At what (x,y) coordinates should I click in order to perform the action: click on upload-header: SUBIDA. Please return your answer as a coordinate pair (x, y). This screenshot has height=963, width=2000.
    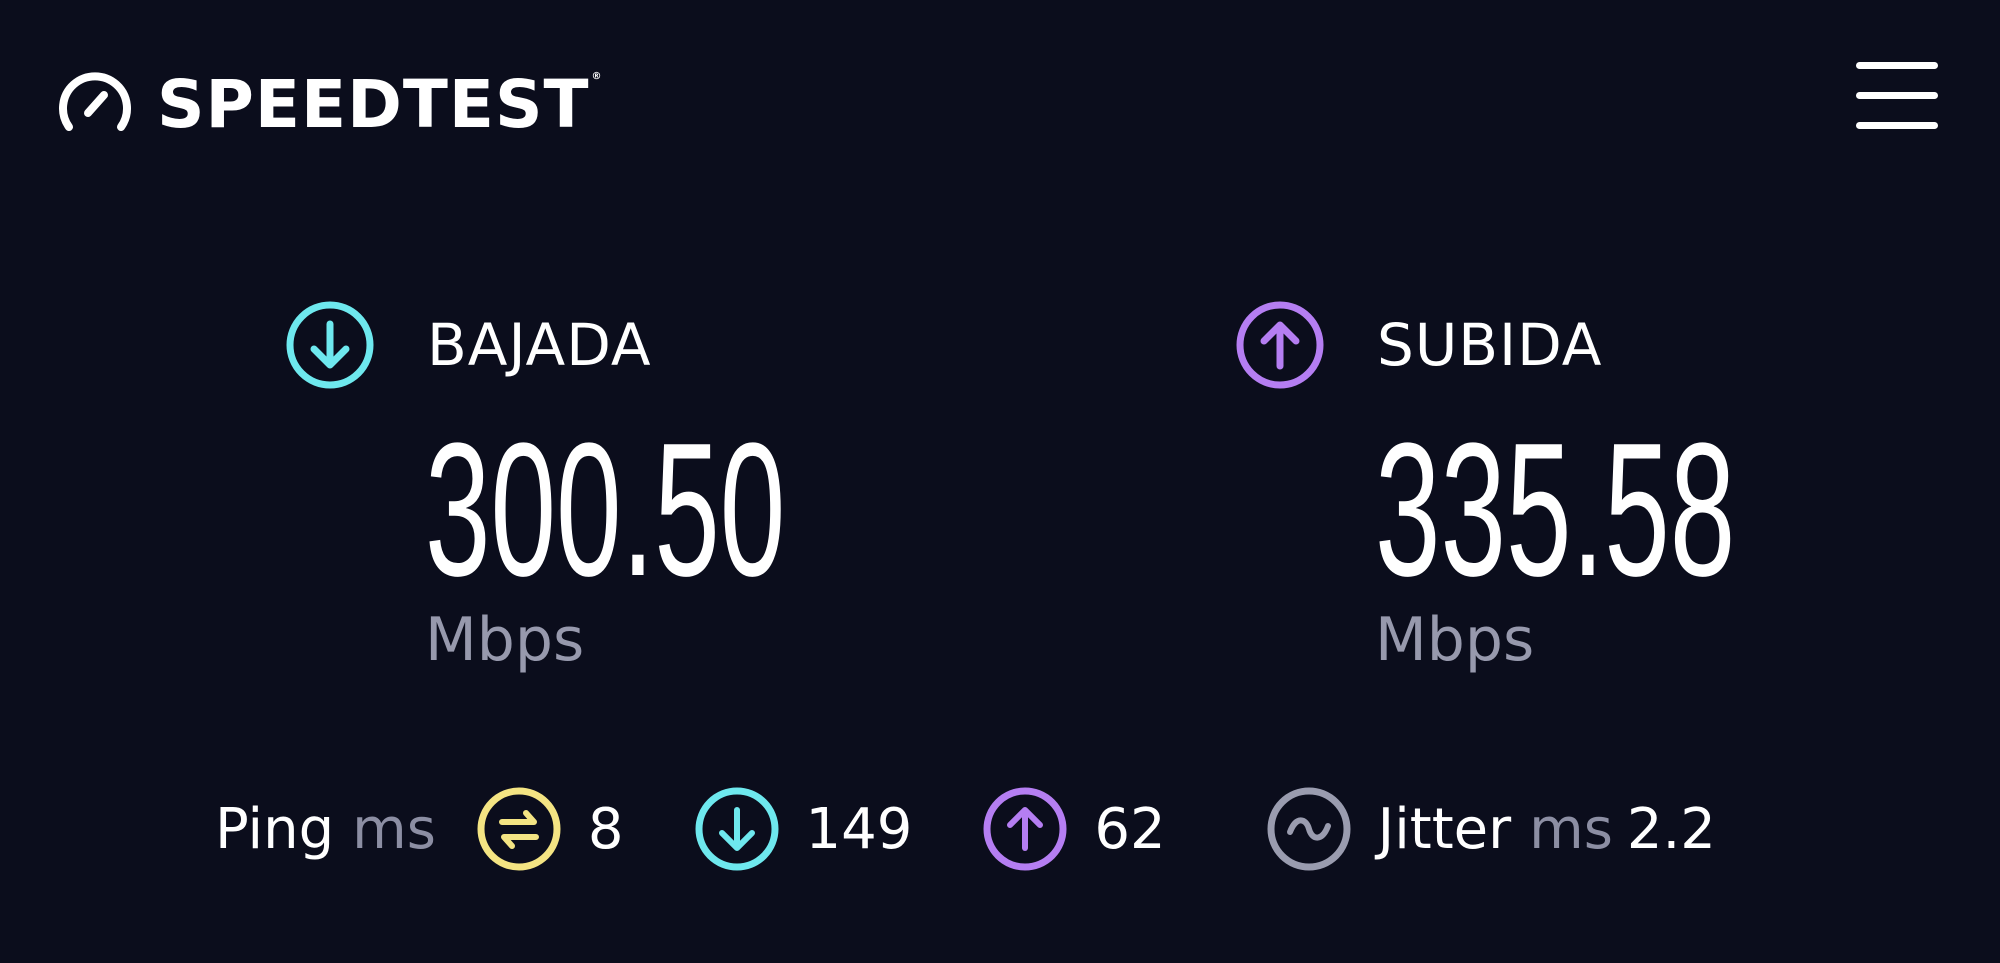
    Looking at the image, I should click on (1418, 345).